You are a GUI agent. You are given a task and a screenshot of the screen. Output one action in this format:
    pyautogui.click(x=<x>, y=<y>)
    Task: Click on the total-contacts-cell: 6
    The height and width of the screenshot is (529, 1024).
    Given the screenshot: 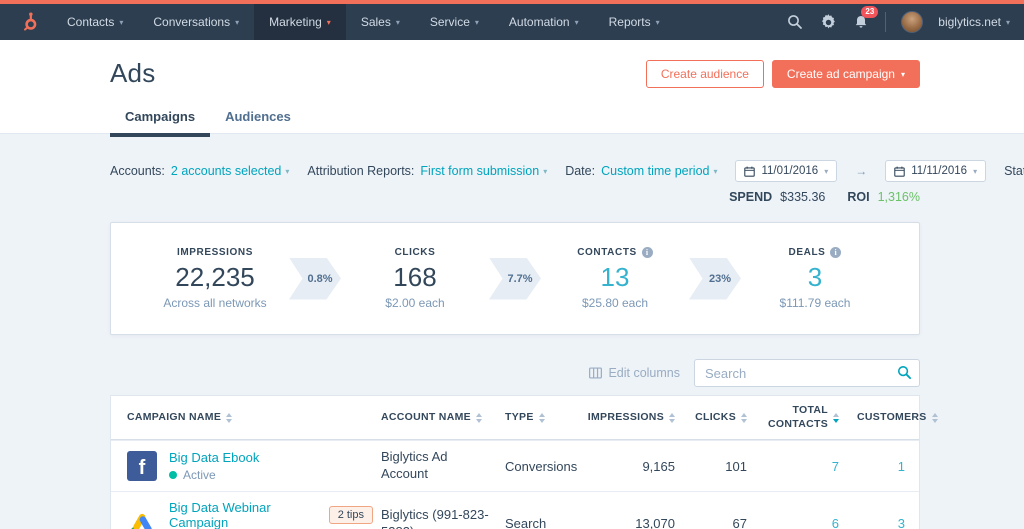 What is the action you would take?
    pyautogui.click(x=807, y=518)
    